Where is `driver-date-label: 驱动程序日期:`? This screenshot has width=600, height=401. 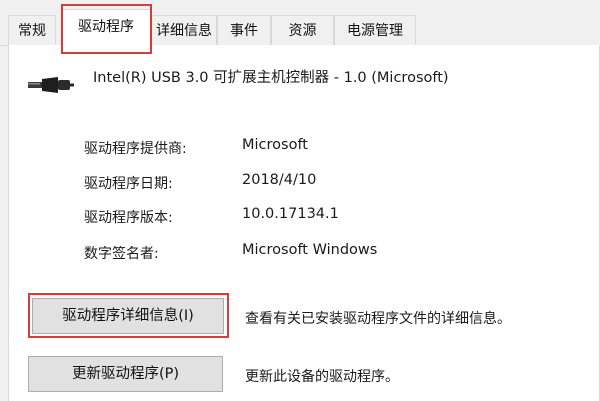 driver-date-label: 驱动程序日期: is located at coordinates (128, 184).